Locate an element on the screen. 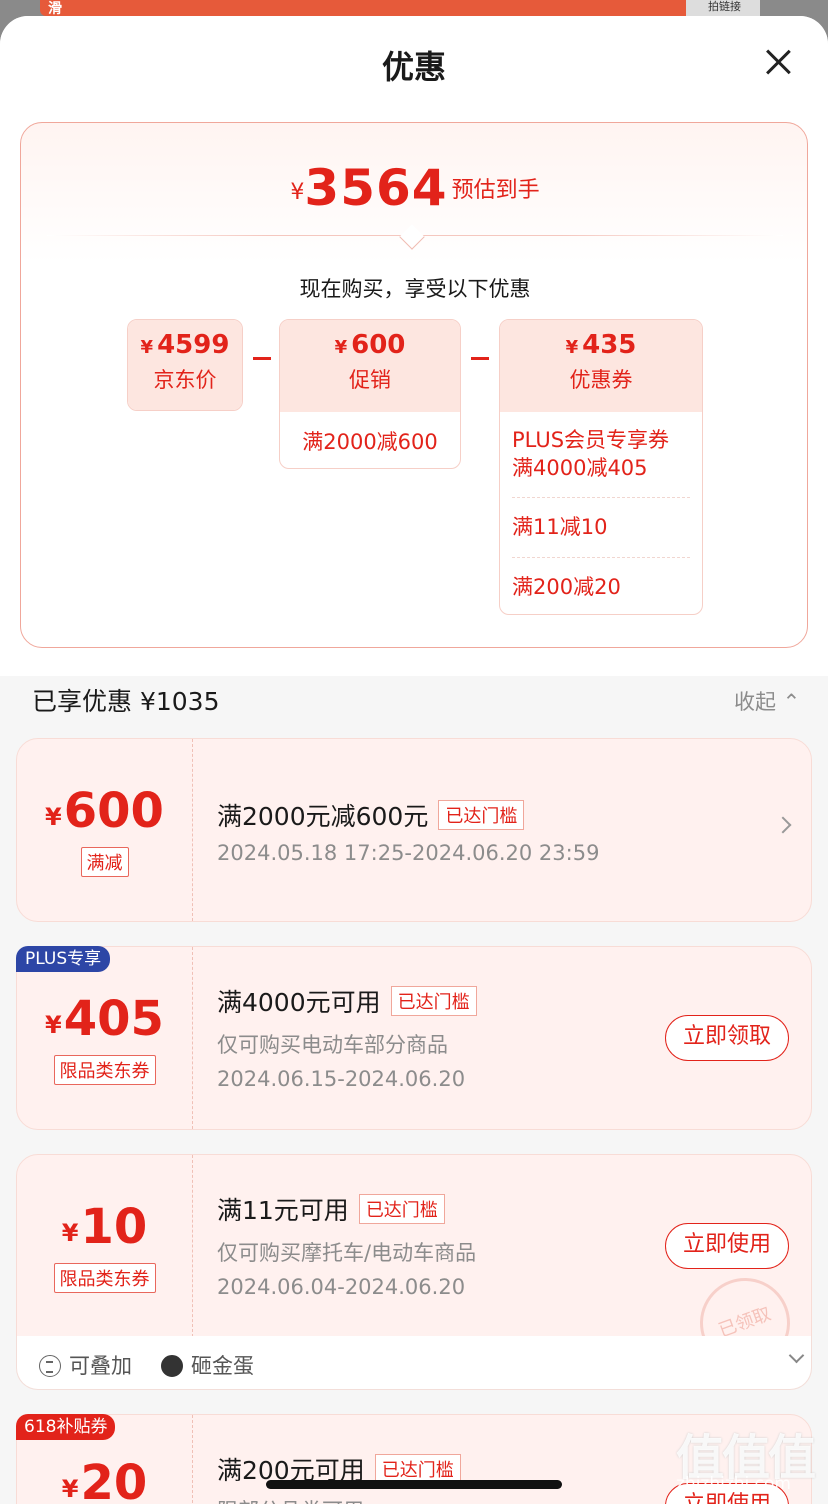 Image resolution: width=828 pixels, height=1504 pixels. collapse-button: 收起 ⌃ is located at coordinates (767, 701).